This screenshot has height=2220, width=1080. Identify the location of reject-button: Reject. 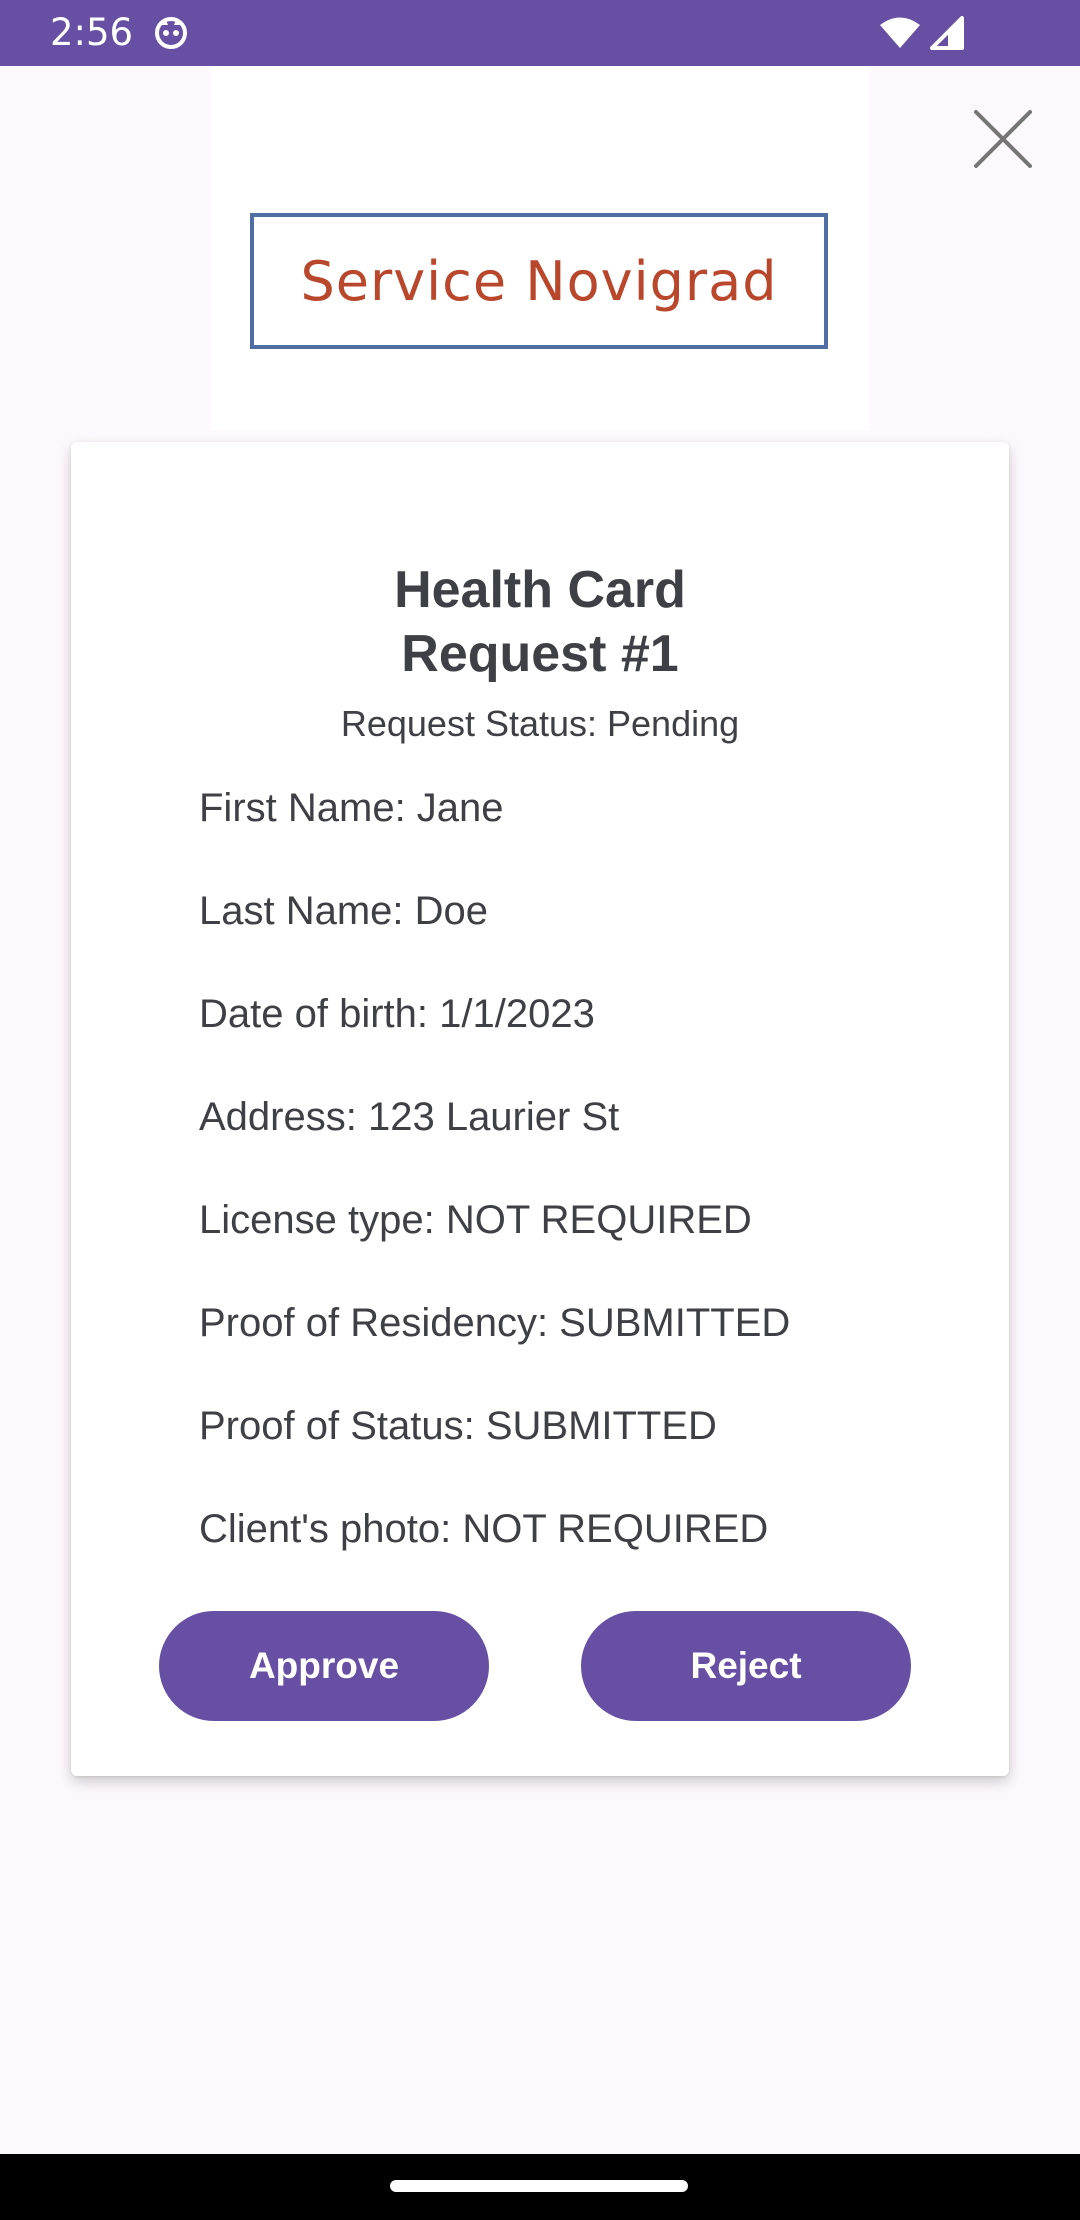
(746, 1666).